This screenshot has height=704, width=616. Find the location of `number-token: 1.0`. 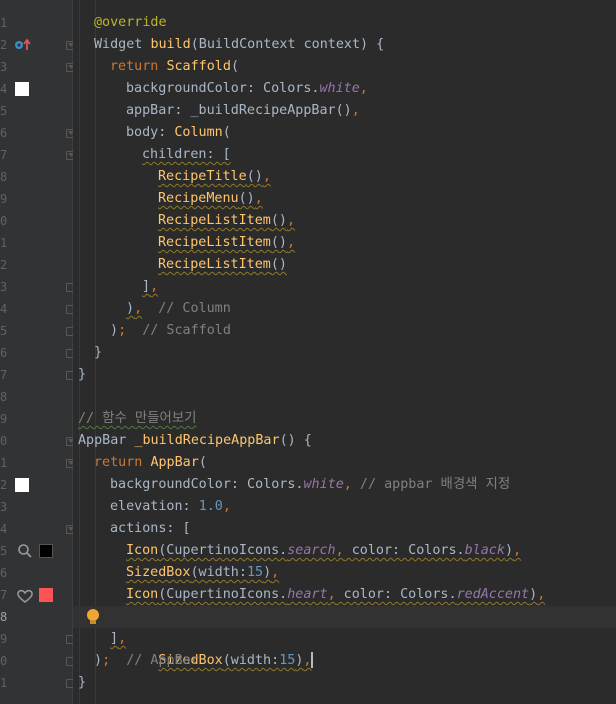

number-token: 1.0 is located at coordinates (210, 506).